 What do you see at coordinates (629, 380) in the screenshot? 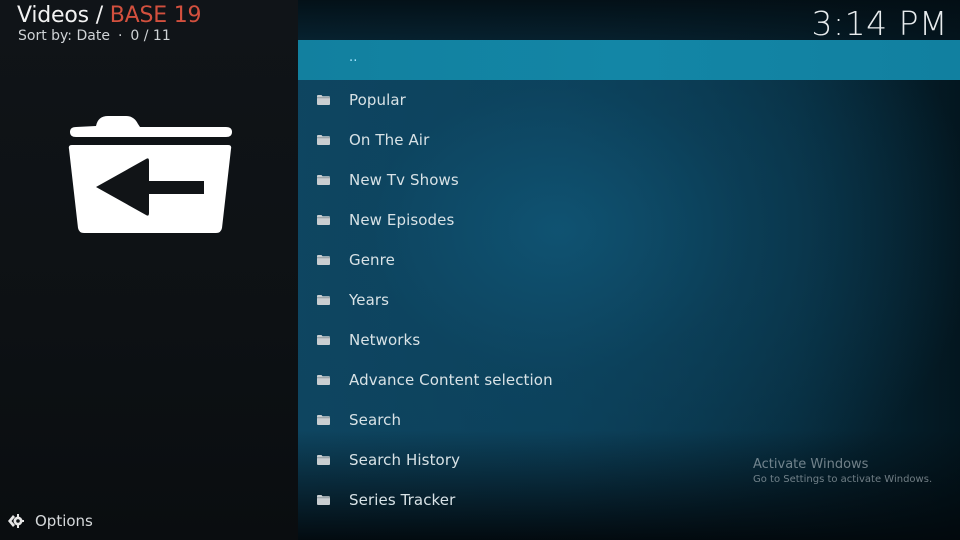
I see `list-item-advance-content-selection: Advance Content selection` at bounding box center [629, 380].